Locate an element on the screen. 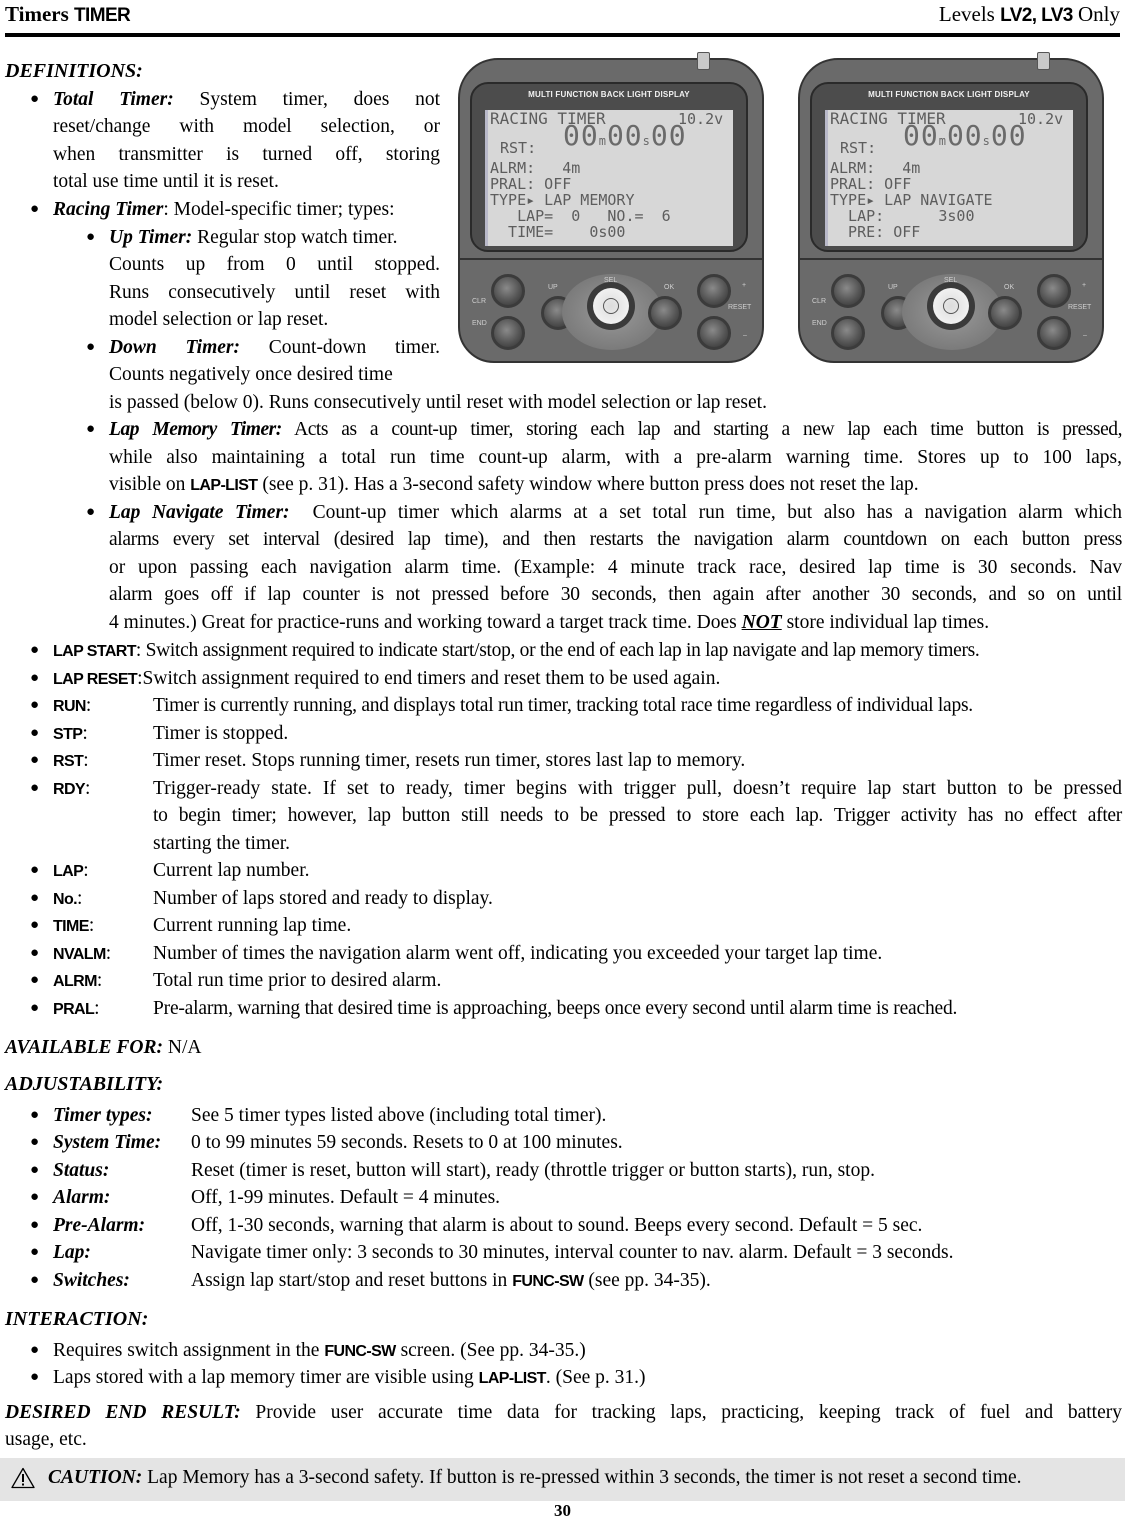 The image size is (1125, 1521). term: Up Timer: is located at coordinates (151, 237).